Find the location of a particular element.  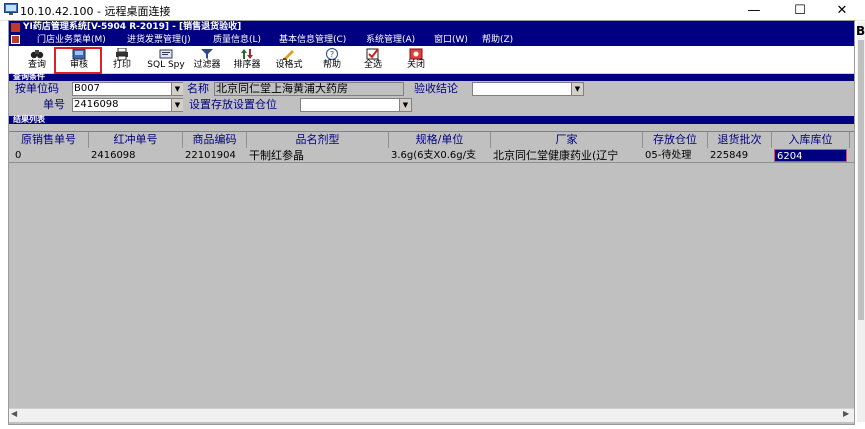

filter-icon is located at coordinates (207, 54).